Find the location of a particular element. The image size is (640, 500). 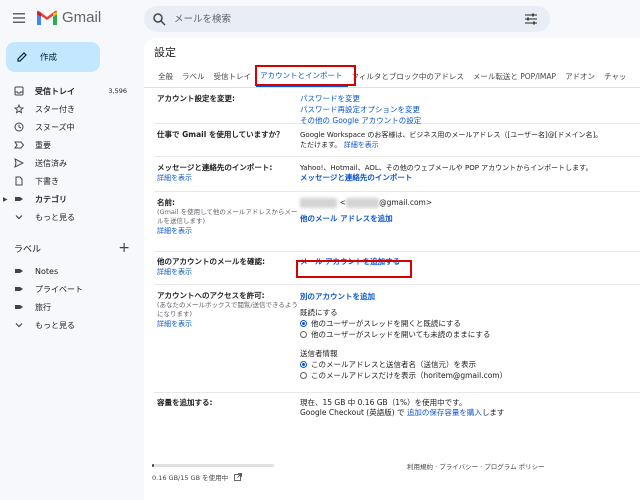

labels-header: ラベル + is located at coordinates (72, 248).